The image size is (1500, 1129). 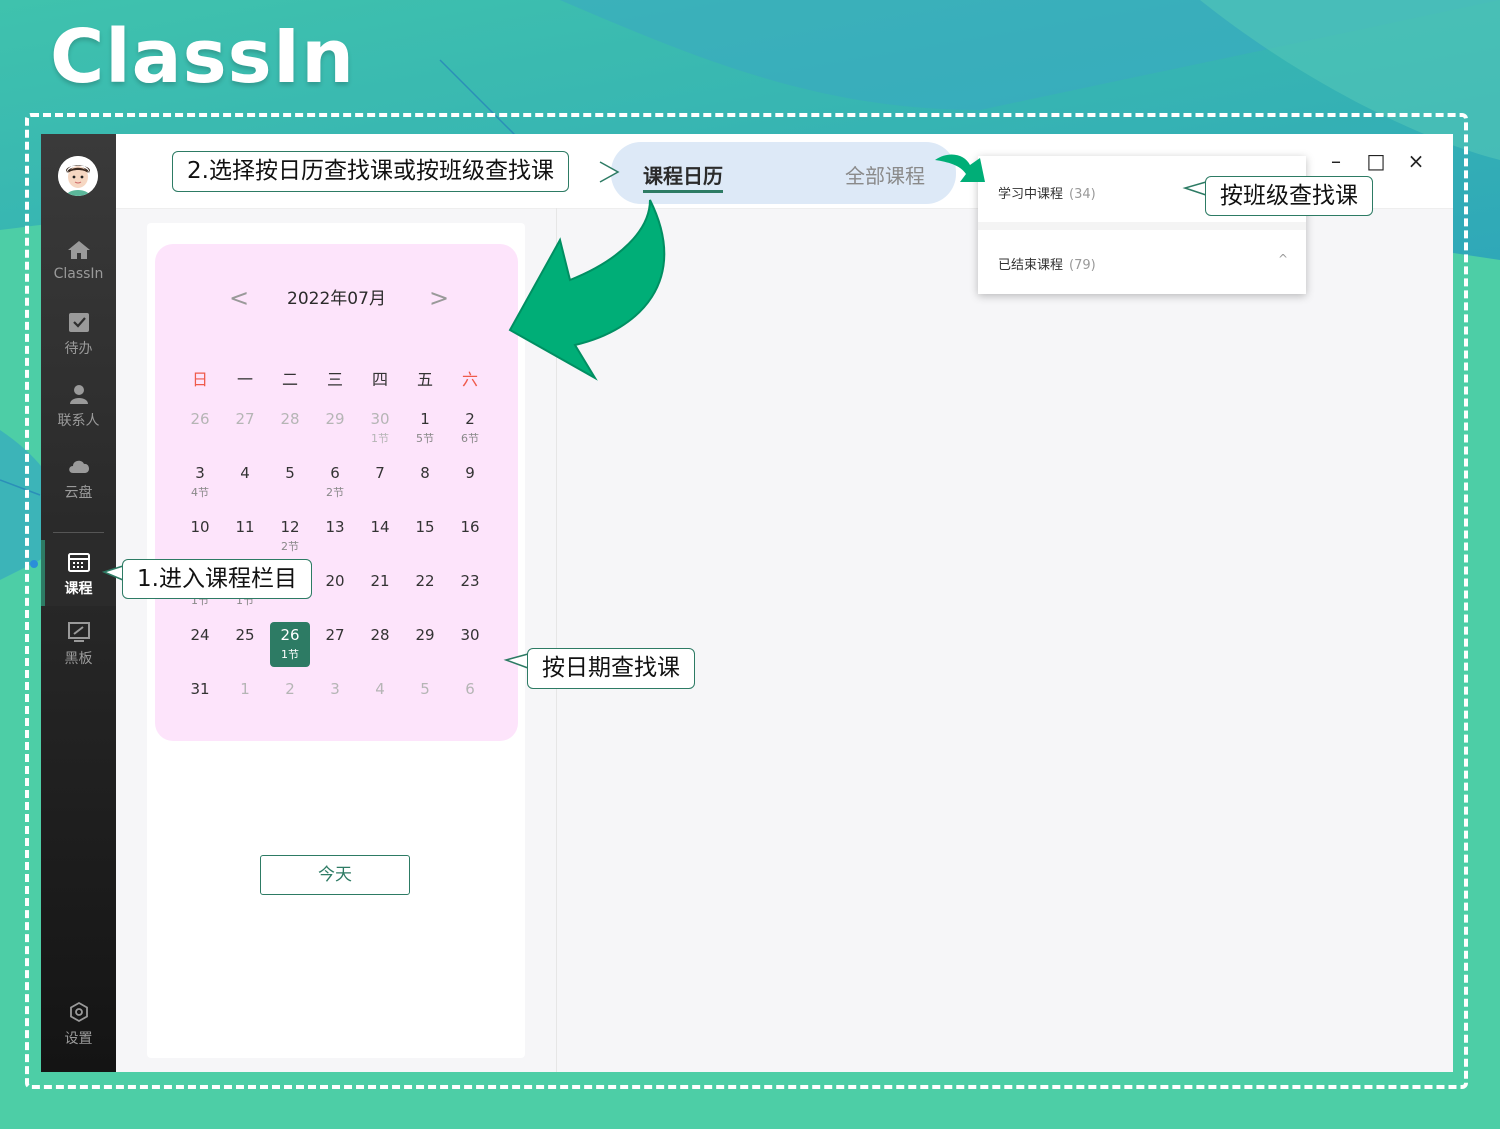 I want to click on calendar-day: 1 5节, so click(x=425, y=428).